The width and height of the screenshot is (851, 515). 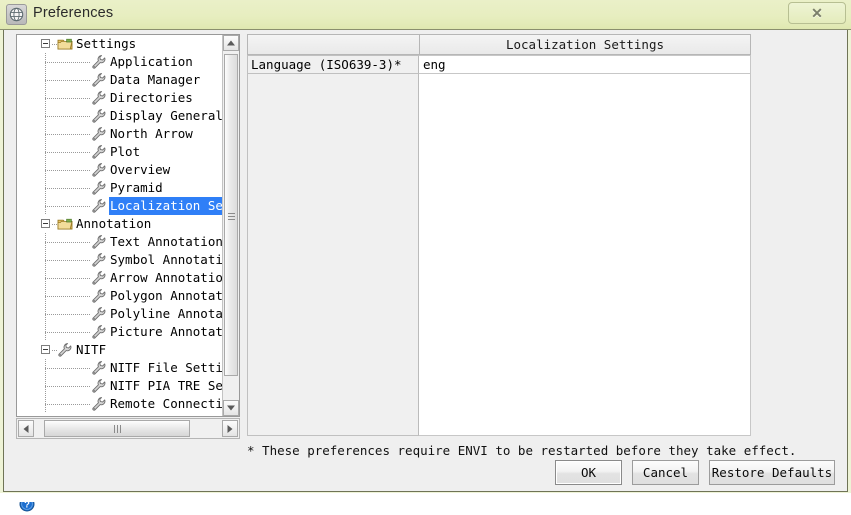 What do you see at coordinates (333, 64) in the screenshot?
I see `language-label: Language (ISO639-3)*` at bounding box center [333, 64].